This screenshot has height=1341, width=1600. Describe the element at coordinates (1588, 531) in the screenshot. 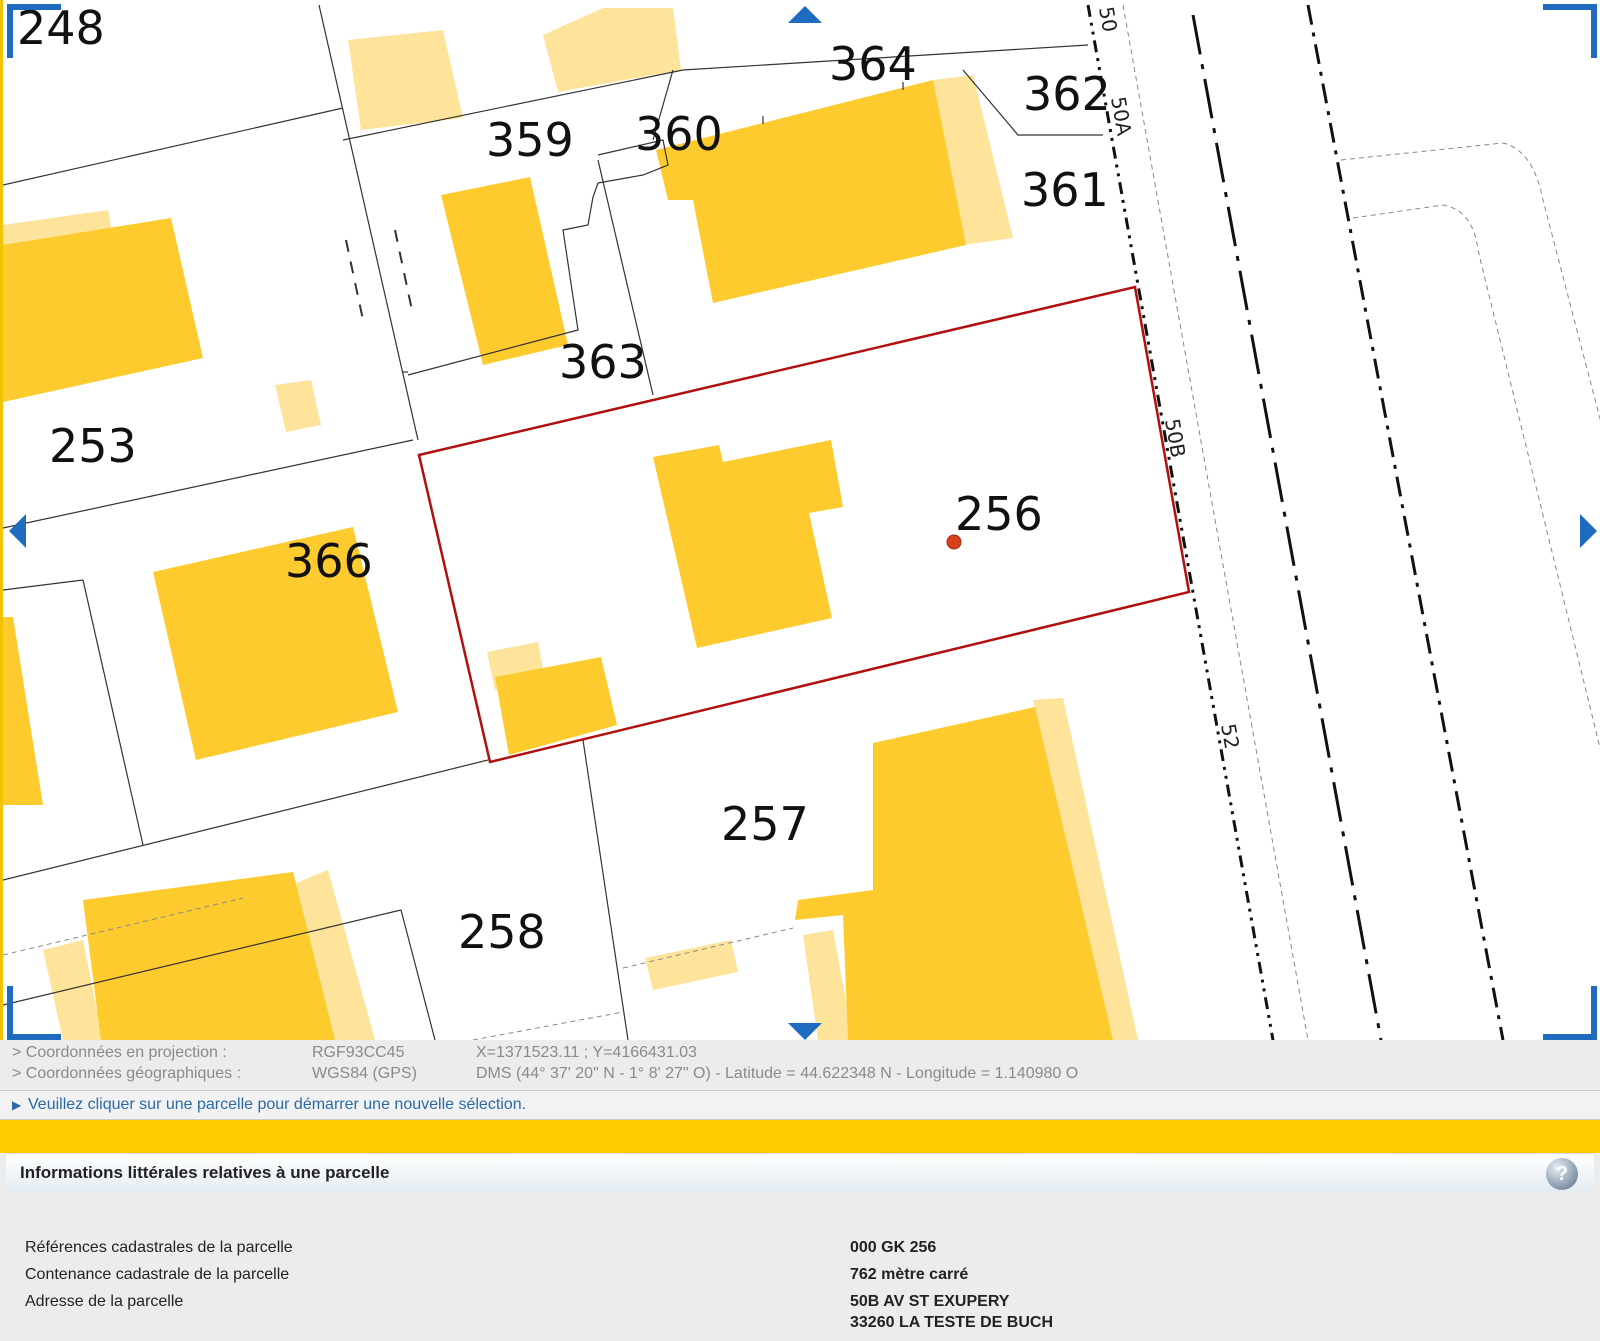

I see `pan-right-arrow-icon` at that location.